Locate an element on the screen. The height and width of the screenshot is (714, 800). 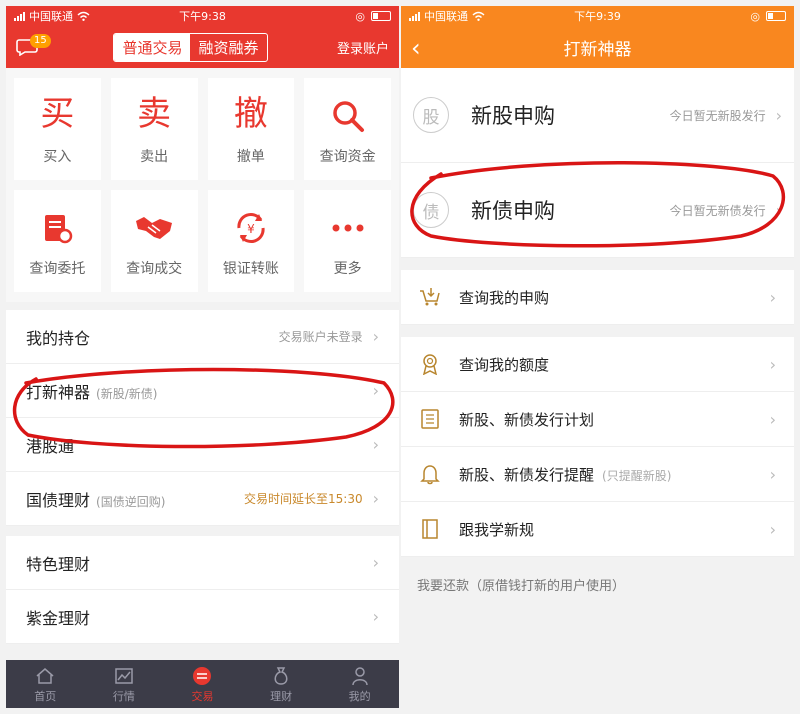
login-status-text: 交易账户未登录 is located at coordinates (320, 337).